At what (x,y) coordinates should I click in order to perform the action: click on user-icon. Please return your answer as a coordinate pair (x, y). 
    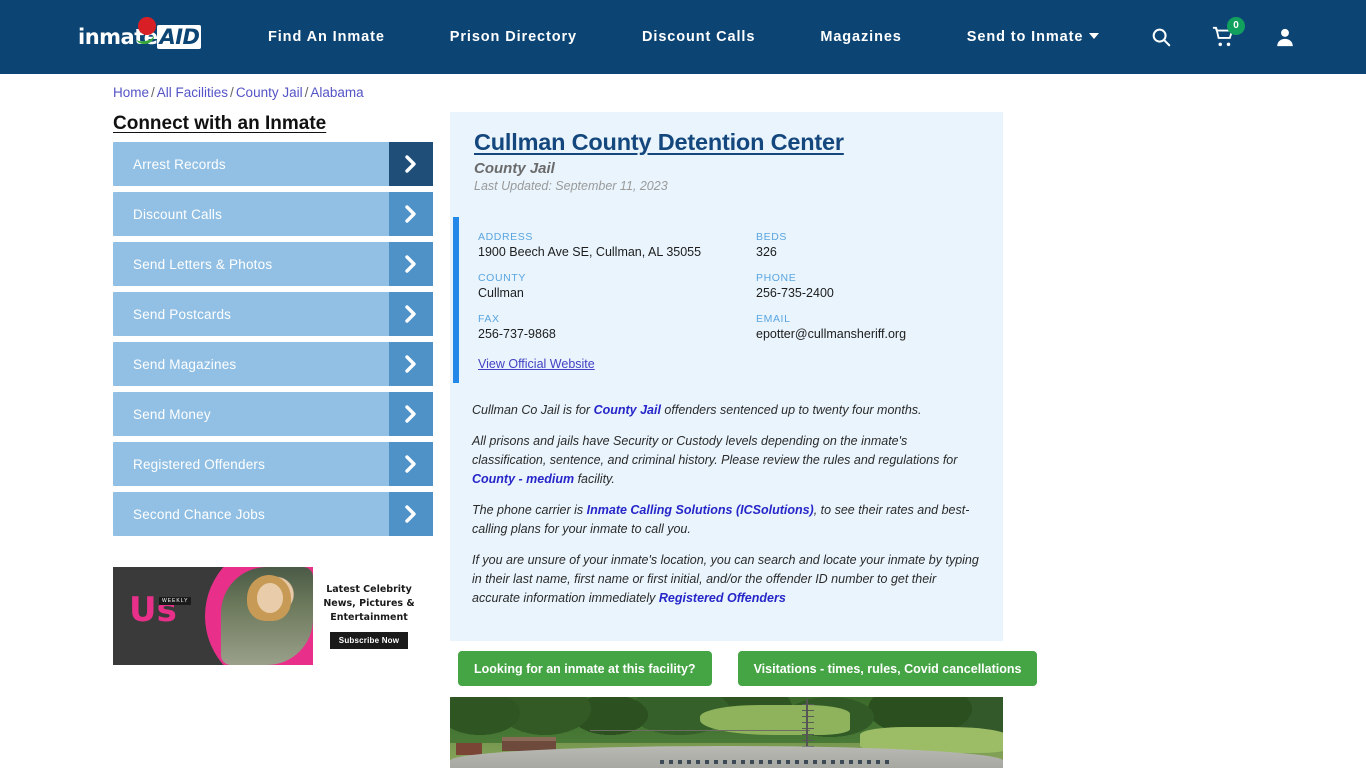
    Looking at the image, I should click on (1285, 37).